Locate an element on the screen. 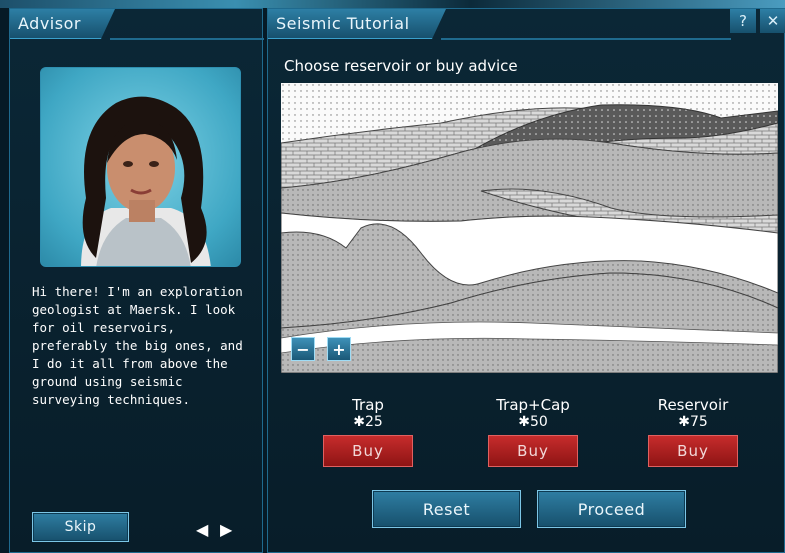  option-cost: ✱25 is located at coordinates (368, 422).